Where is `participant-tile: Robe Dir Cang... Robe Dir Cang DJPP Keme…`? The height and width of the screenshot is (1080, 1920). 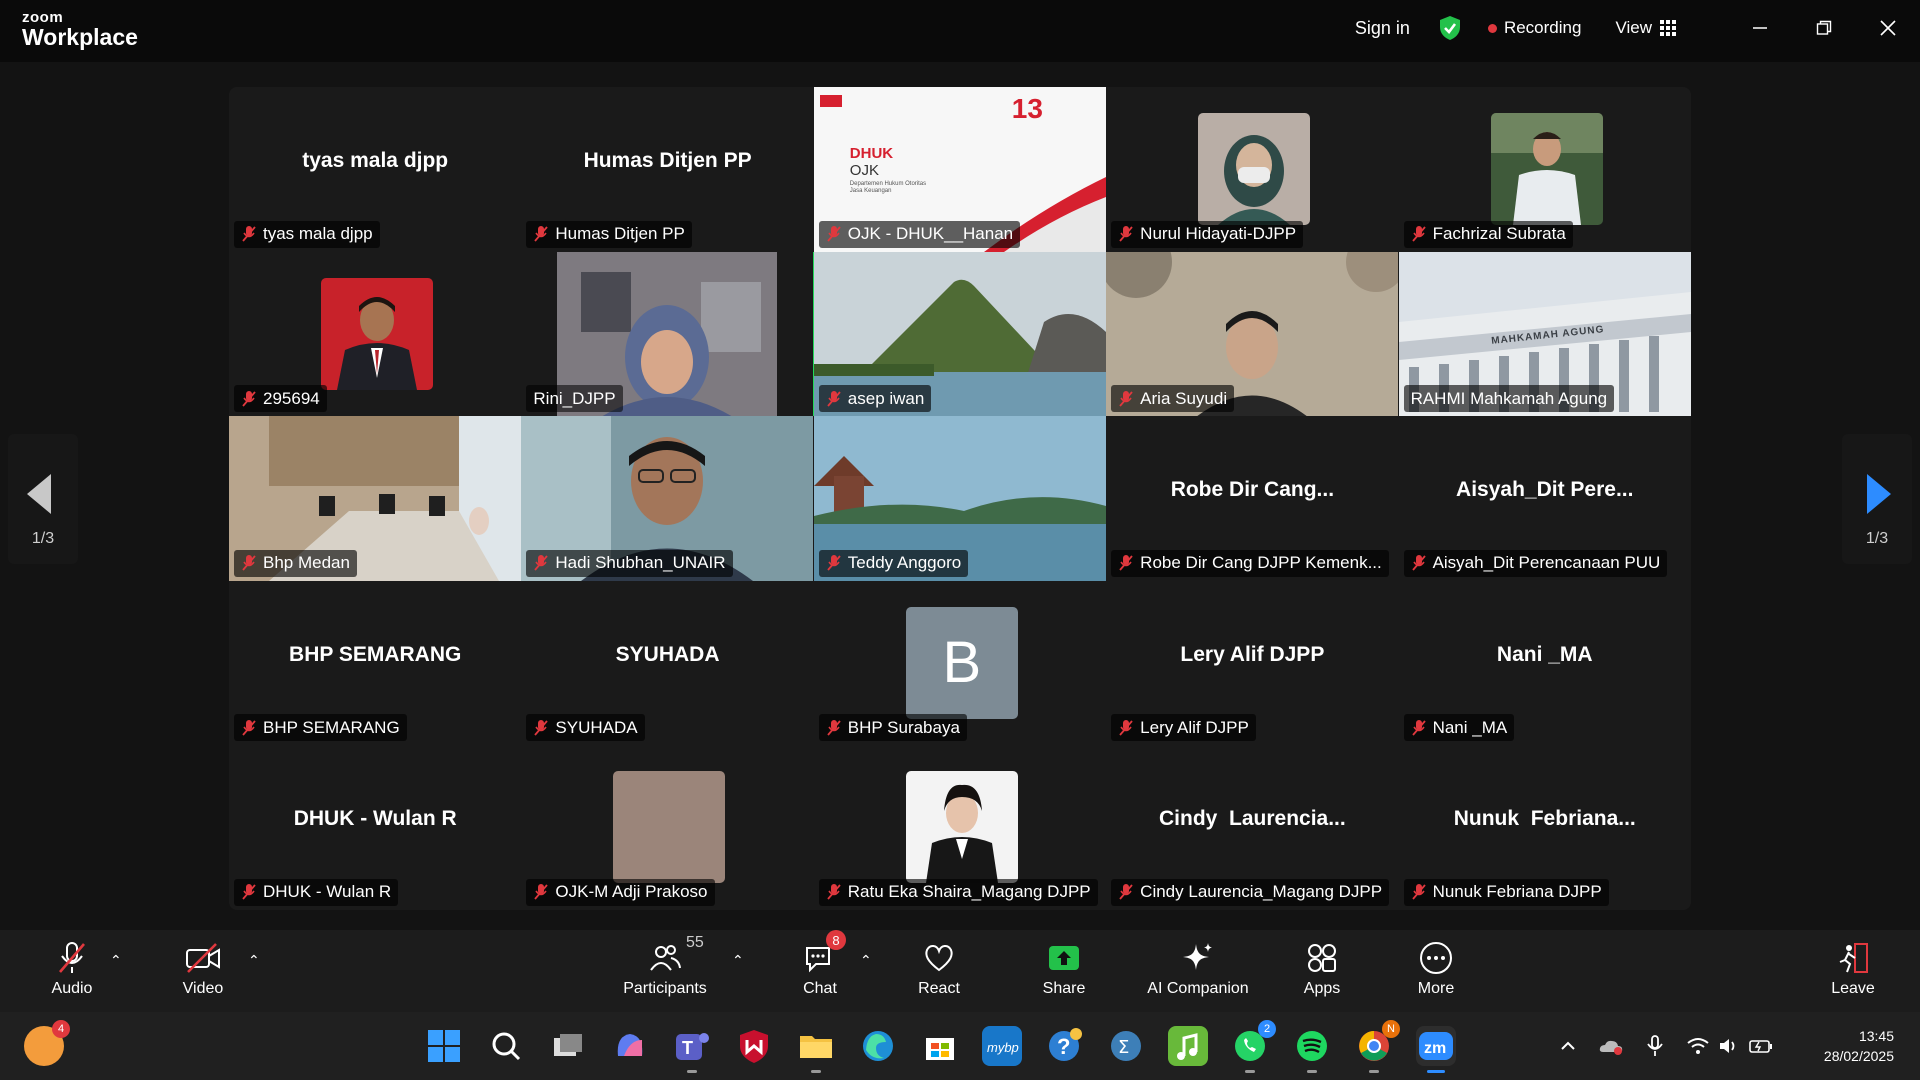
participant-tile: Robe Dir Cang... Robe Dir Cang DJPP Keme… is located at coordinates (1252, 498).